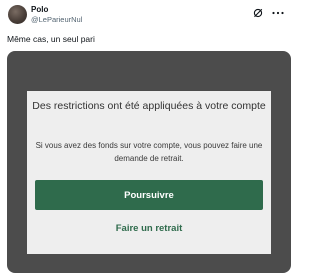 The width and height of the screenshot is (320, 277). I want to click on author-name: Polo, so click(39, 9).